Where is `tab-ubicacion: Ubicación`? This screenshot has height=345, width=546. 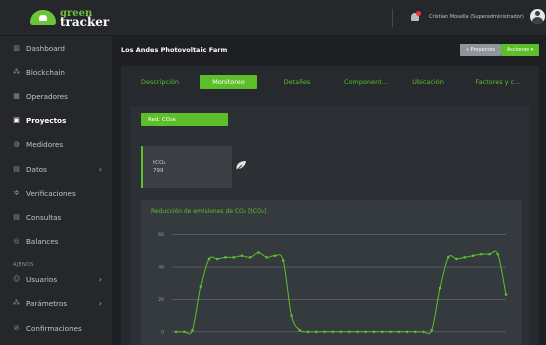 tab-ubicacion: Ubicación is located at coordinates (428, 82).